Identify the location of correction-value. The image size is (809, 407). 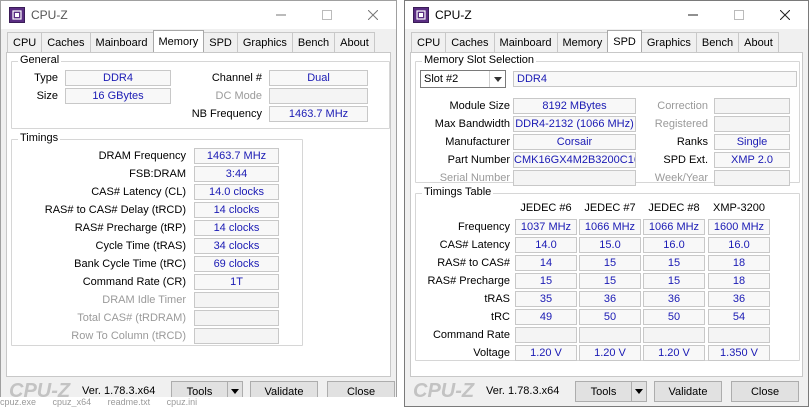
(752, 106).